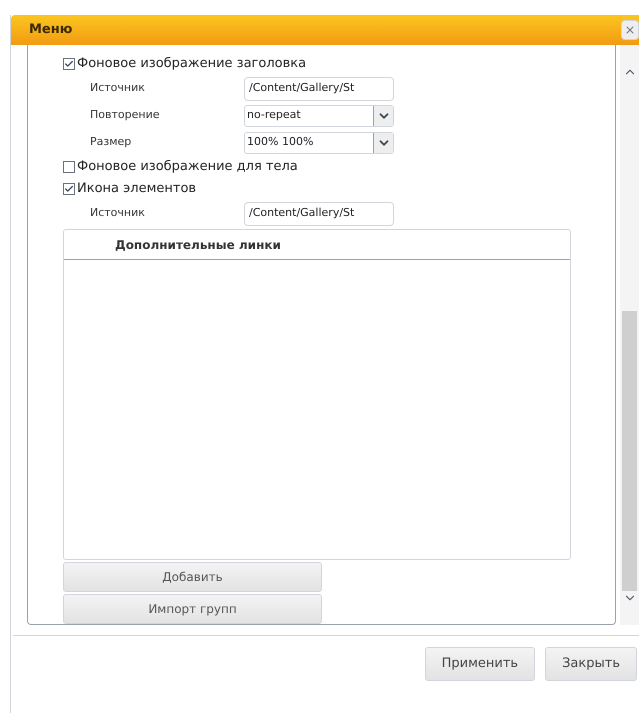 The image size is (639, 713). Describe the element at coordinates (192, 609) in the screenshot. I see `action-button: Импорт групп` at that location.